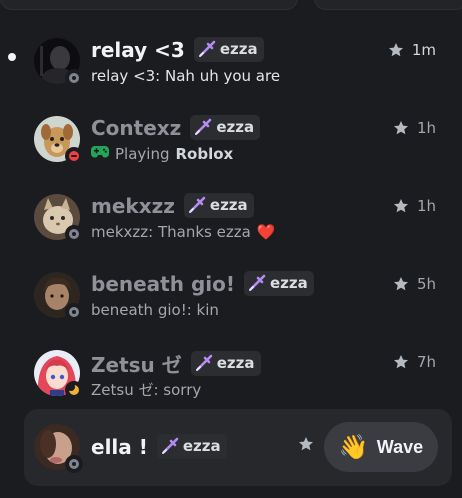 The image size is (462, 498). What do you see at coordinates (238, 382) in the screenshot?
I see `dm-item-zetsu: Zetsu ゼ ezza Zetsu ゼ: sorry 7h` at bounding box center [238, 382].